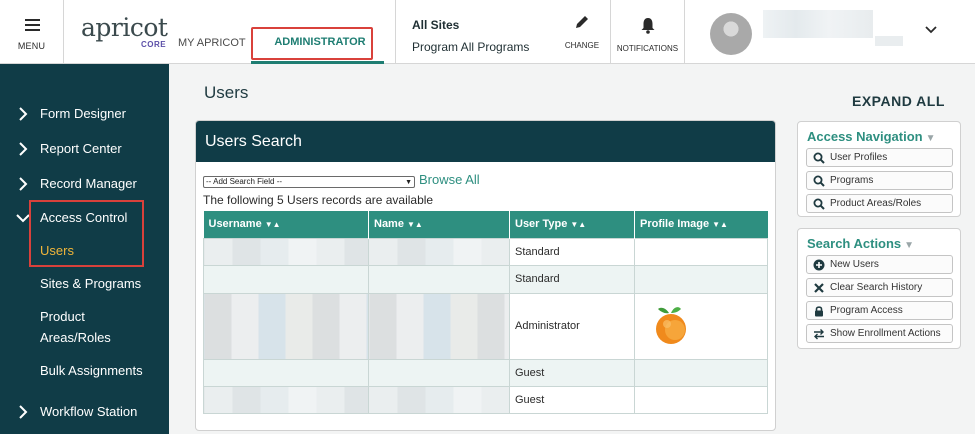 This screenshot has height=434, width=975. Describe the element at coordinates (582, 32) in the screenshot. I see `change-button: CHANGE` at that location.